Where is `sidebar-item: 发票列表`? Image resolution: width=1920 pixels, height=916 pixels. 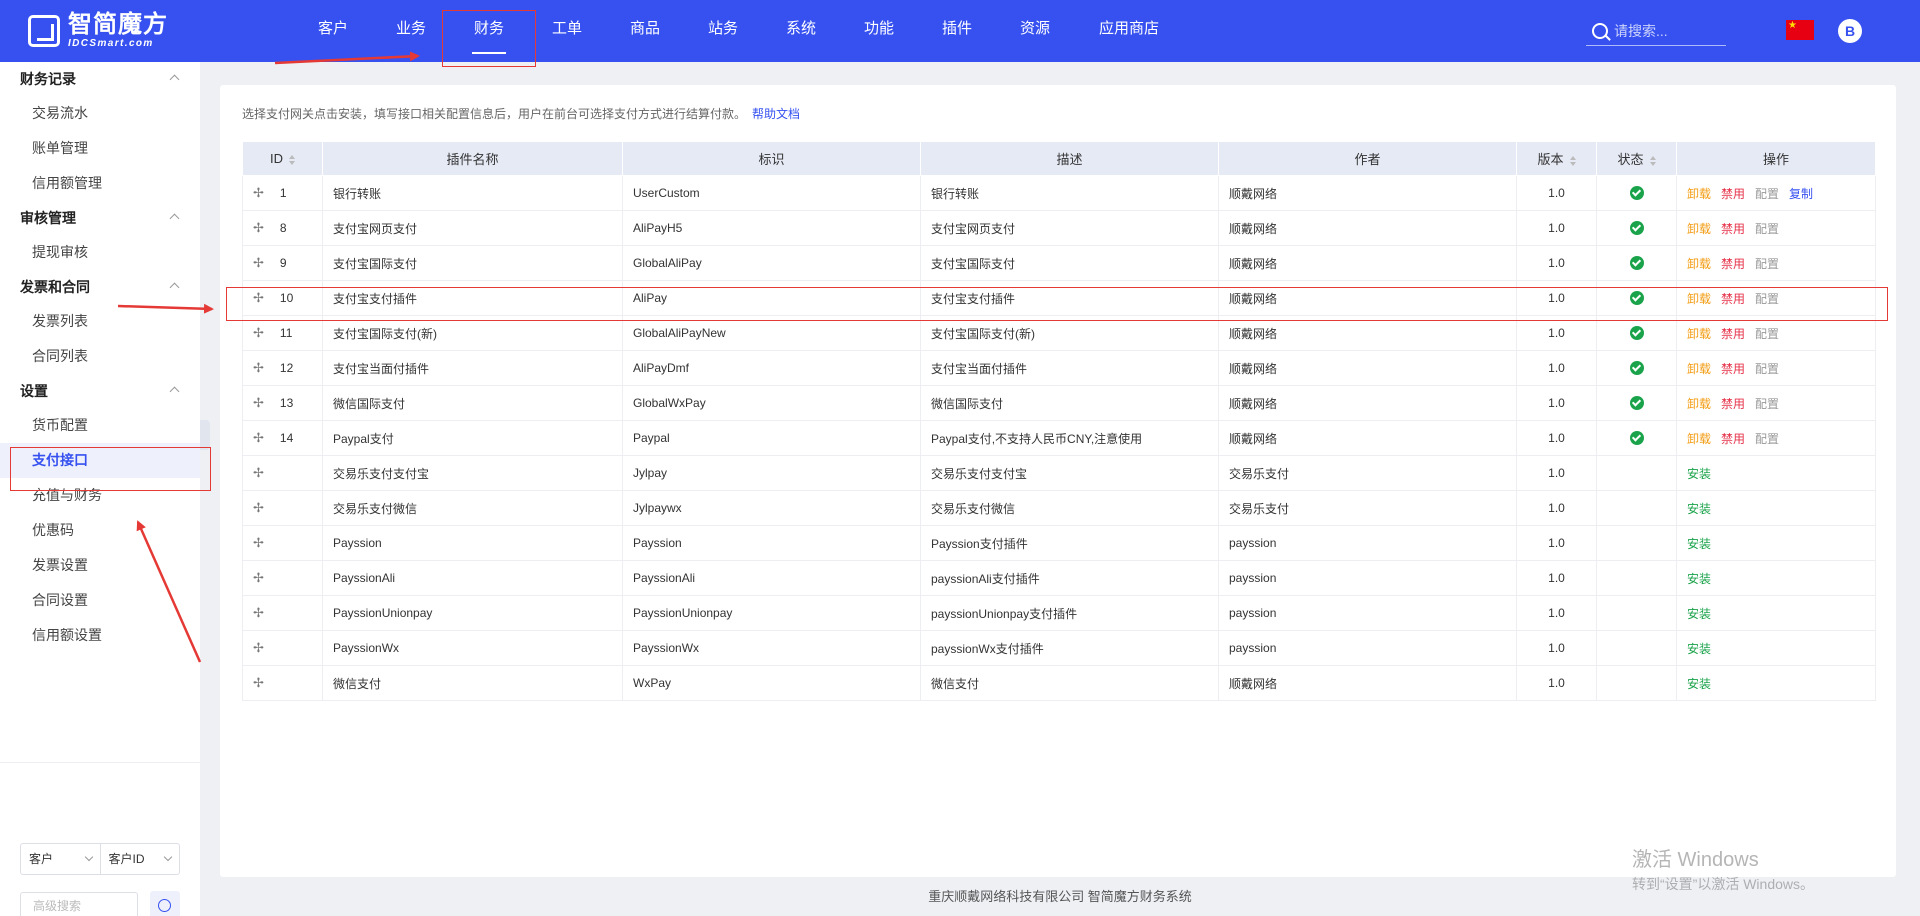 sidebar-item: 发票列表 is located at coordinates (100, 321).